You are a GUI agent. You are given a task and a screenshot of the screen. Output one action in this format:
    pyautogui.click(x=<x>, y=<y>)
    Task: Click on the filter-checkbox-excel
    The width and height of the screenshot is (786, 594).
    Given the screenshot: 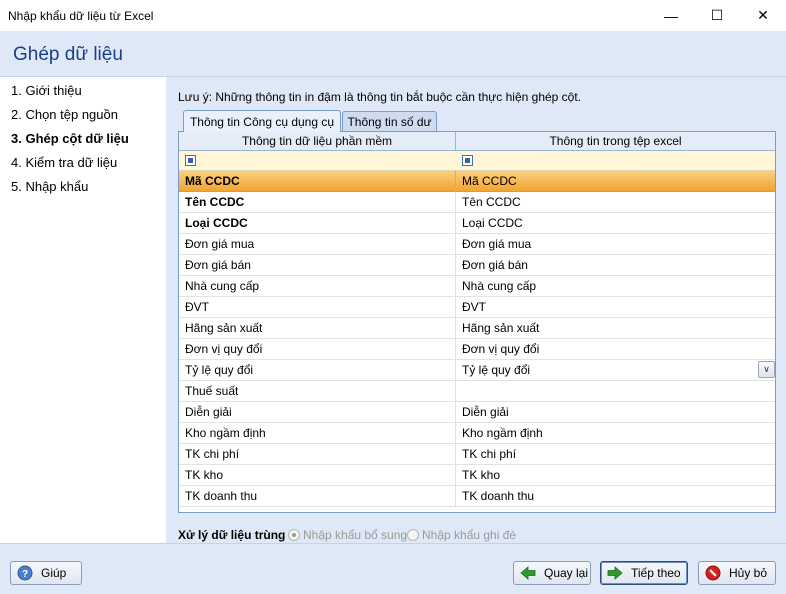 What is the action you would take?
    pyautogui.click(x=467, y=160)
    